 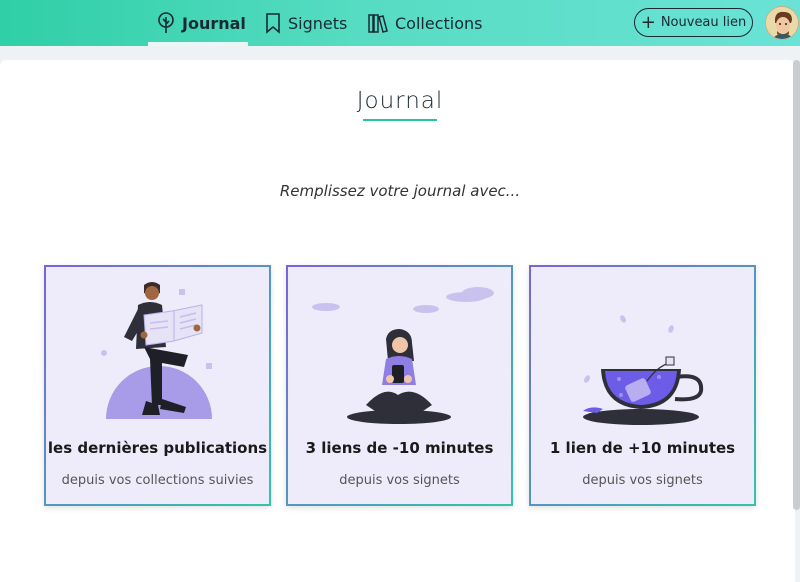 I want to click on active-tab-indicator, so click(x=198, y=44).